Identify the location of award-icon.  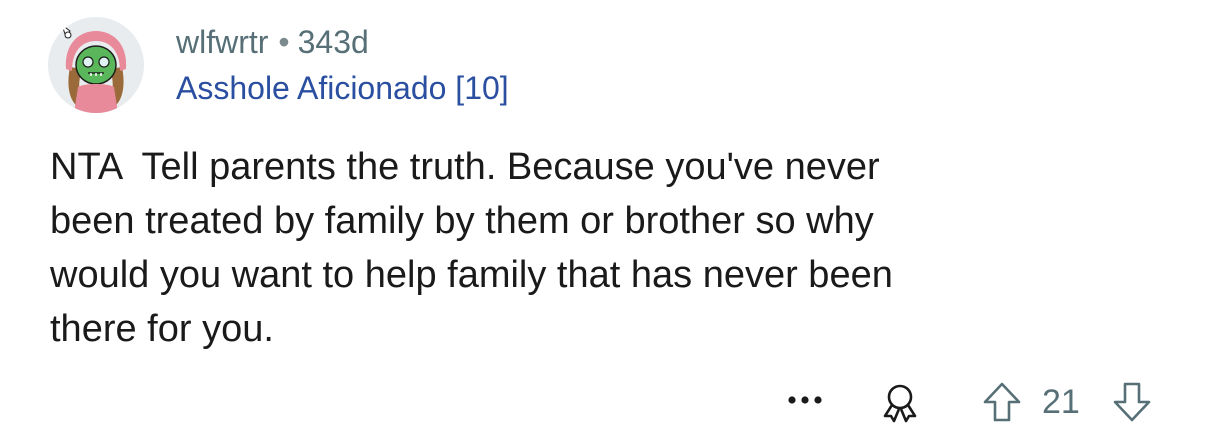
(900, 402).